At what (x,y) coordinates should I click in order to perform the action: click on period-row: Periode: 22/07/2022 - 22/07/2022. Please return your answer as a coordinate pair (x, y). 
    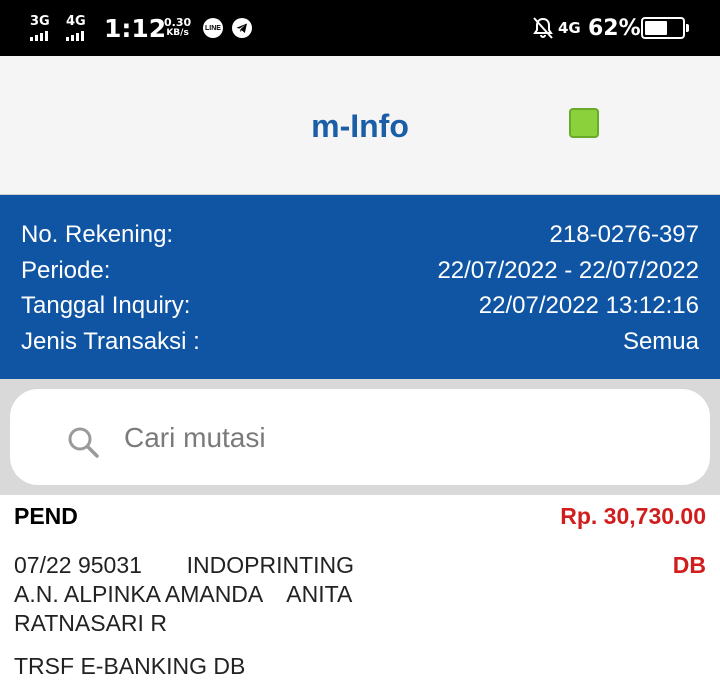
    Looking at the image, I should click on (360, 271).